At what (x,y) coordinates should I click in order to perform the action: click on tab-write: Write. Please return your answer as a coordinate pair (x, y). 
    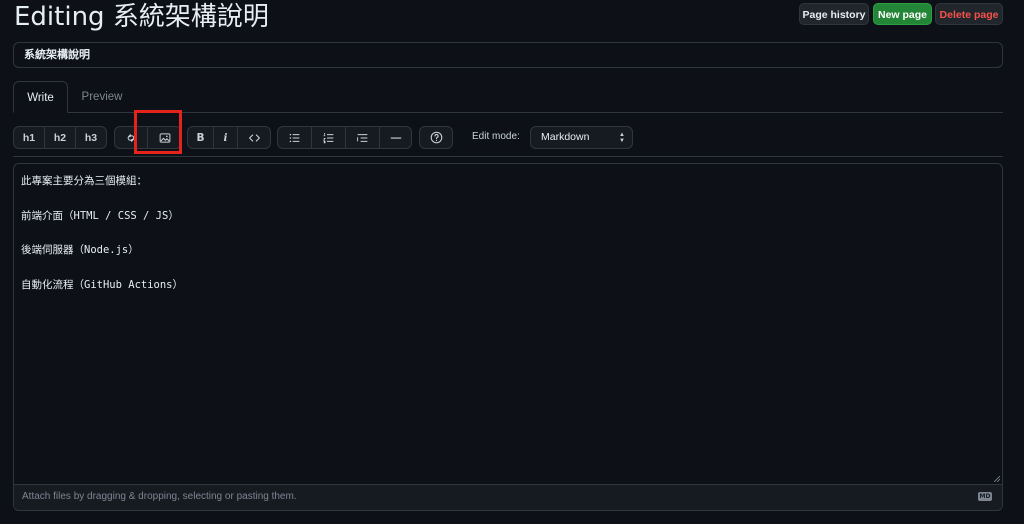
    Looking at the image, I should click on (40, 97).